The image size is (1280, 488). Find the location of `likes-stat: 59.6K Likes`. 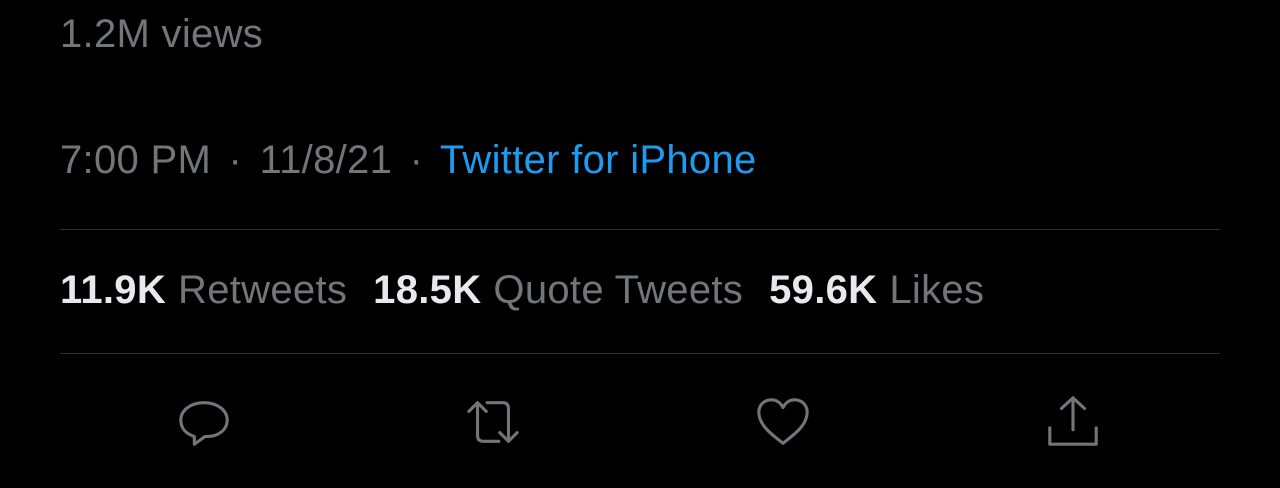

likes-stat: 59.6K Likes is located at coordinates (876, 290).